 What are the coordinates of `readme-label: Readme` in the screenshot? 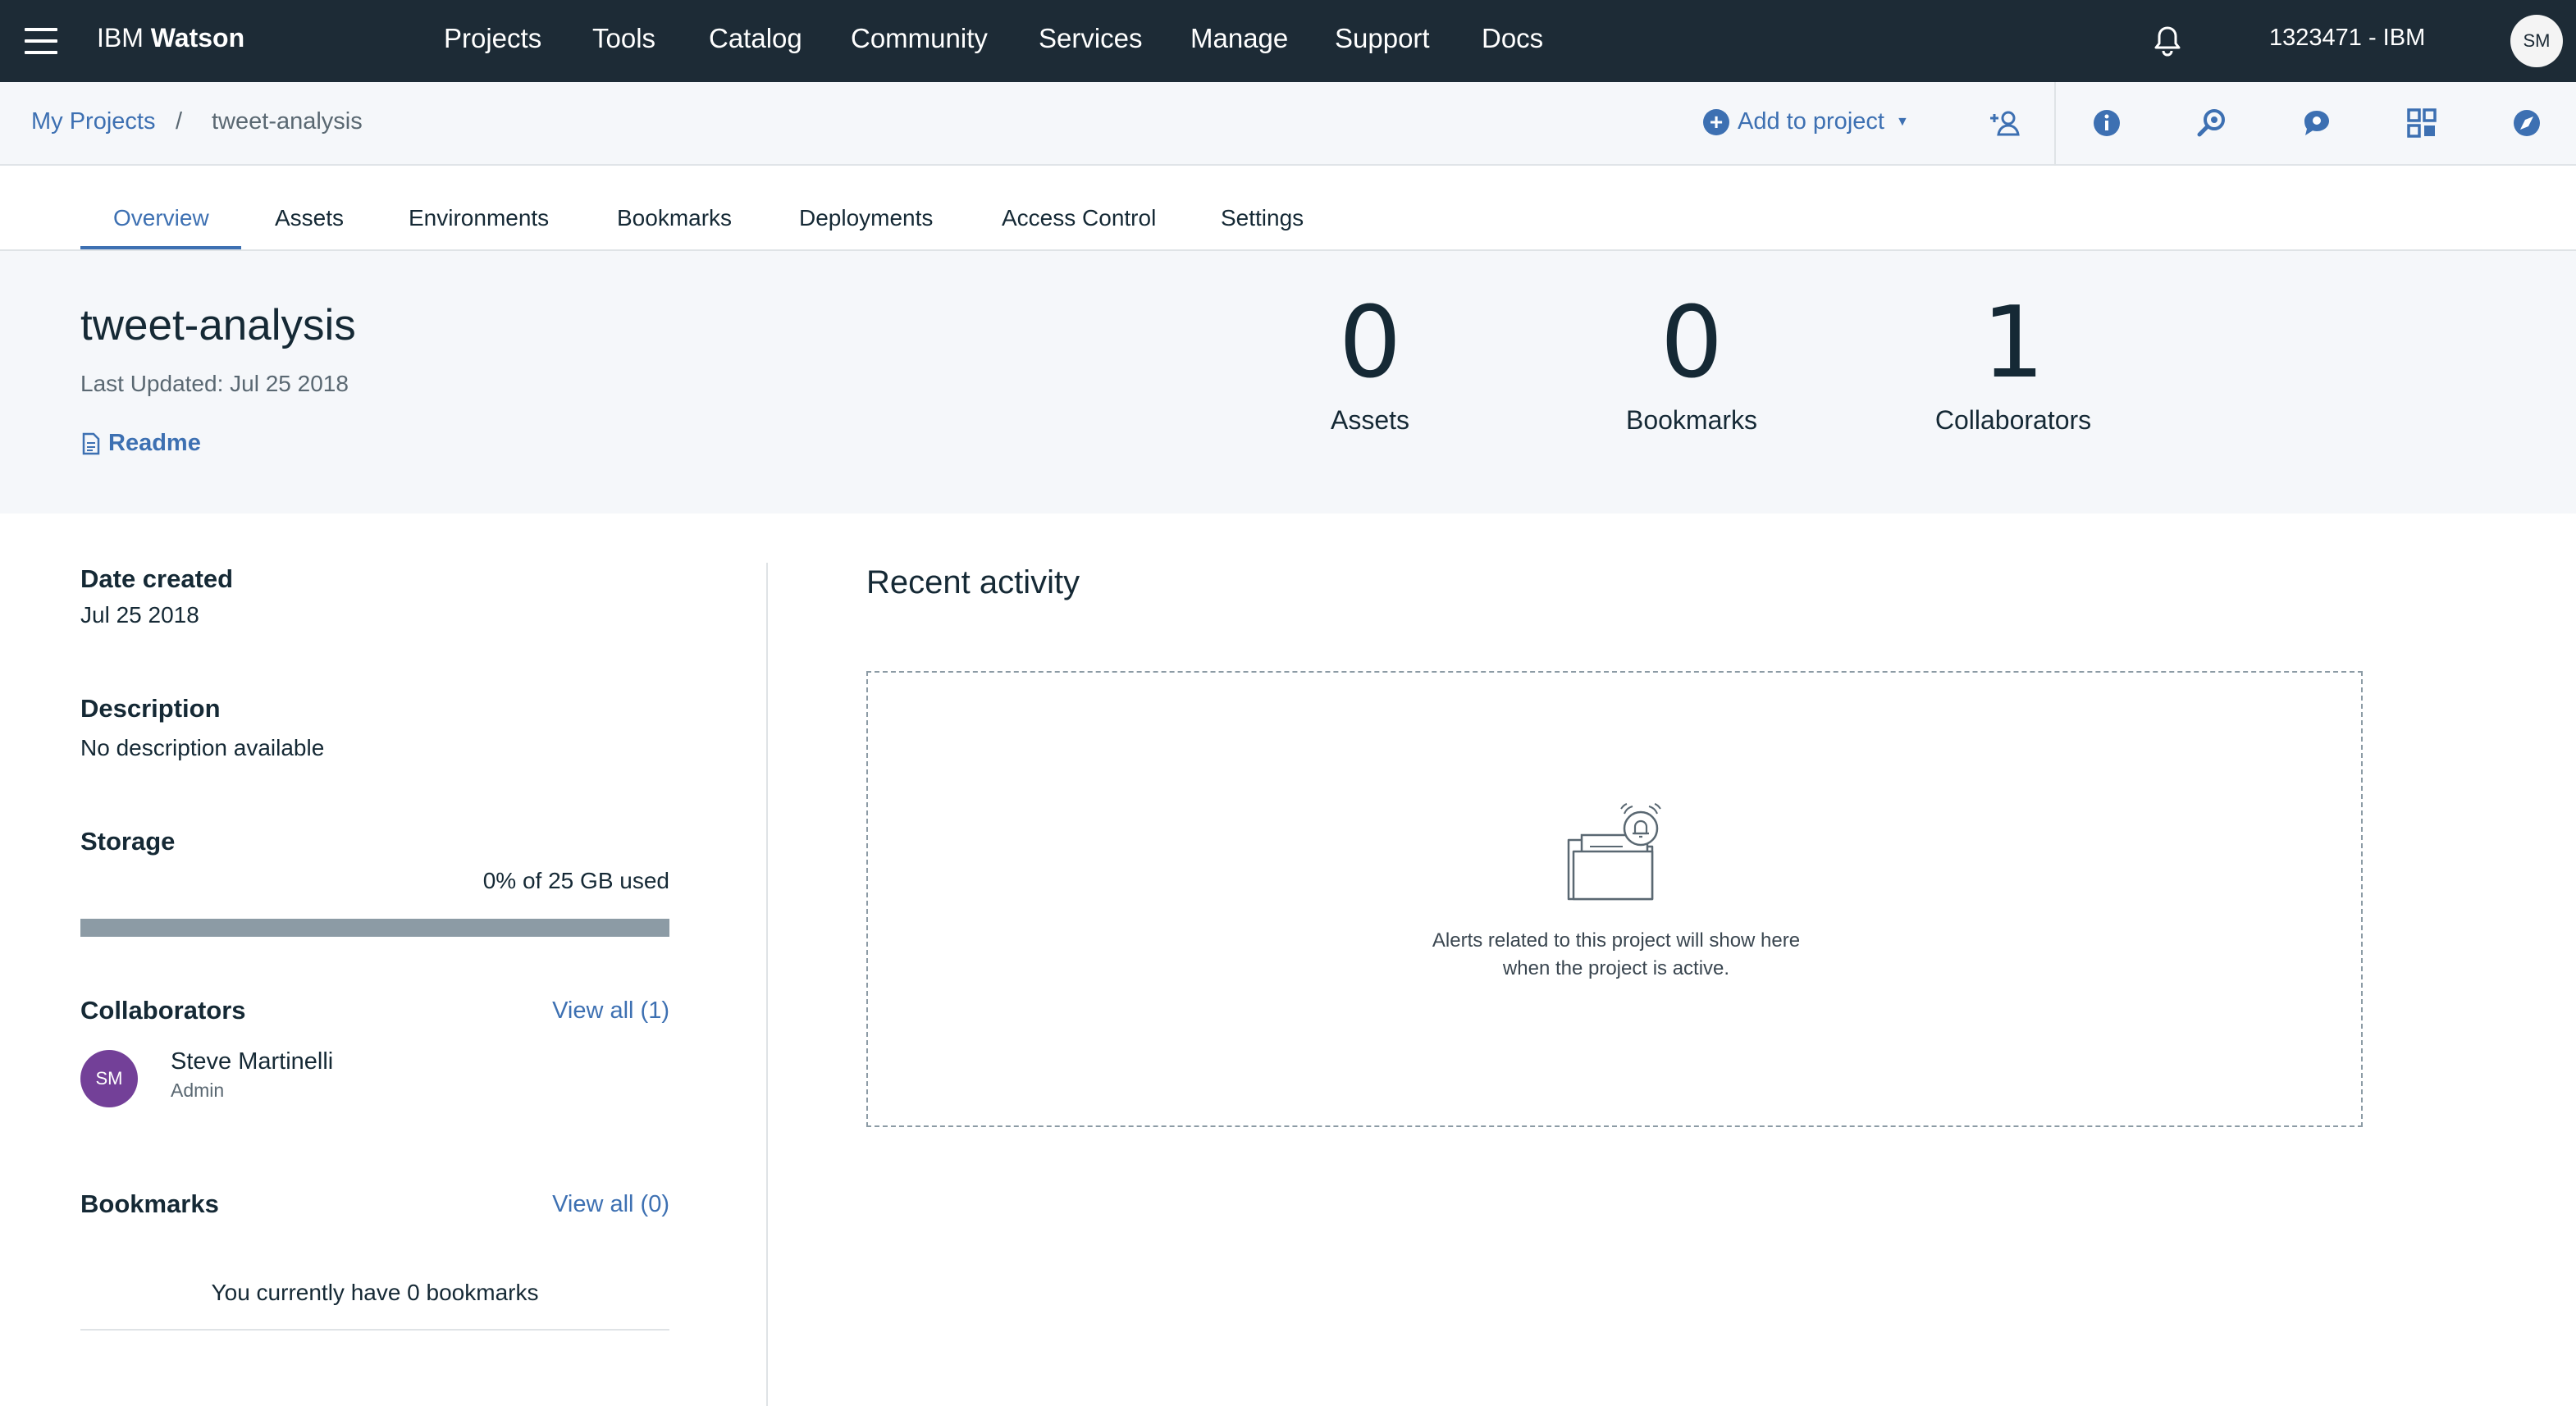 It's located at (154, 443).